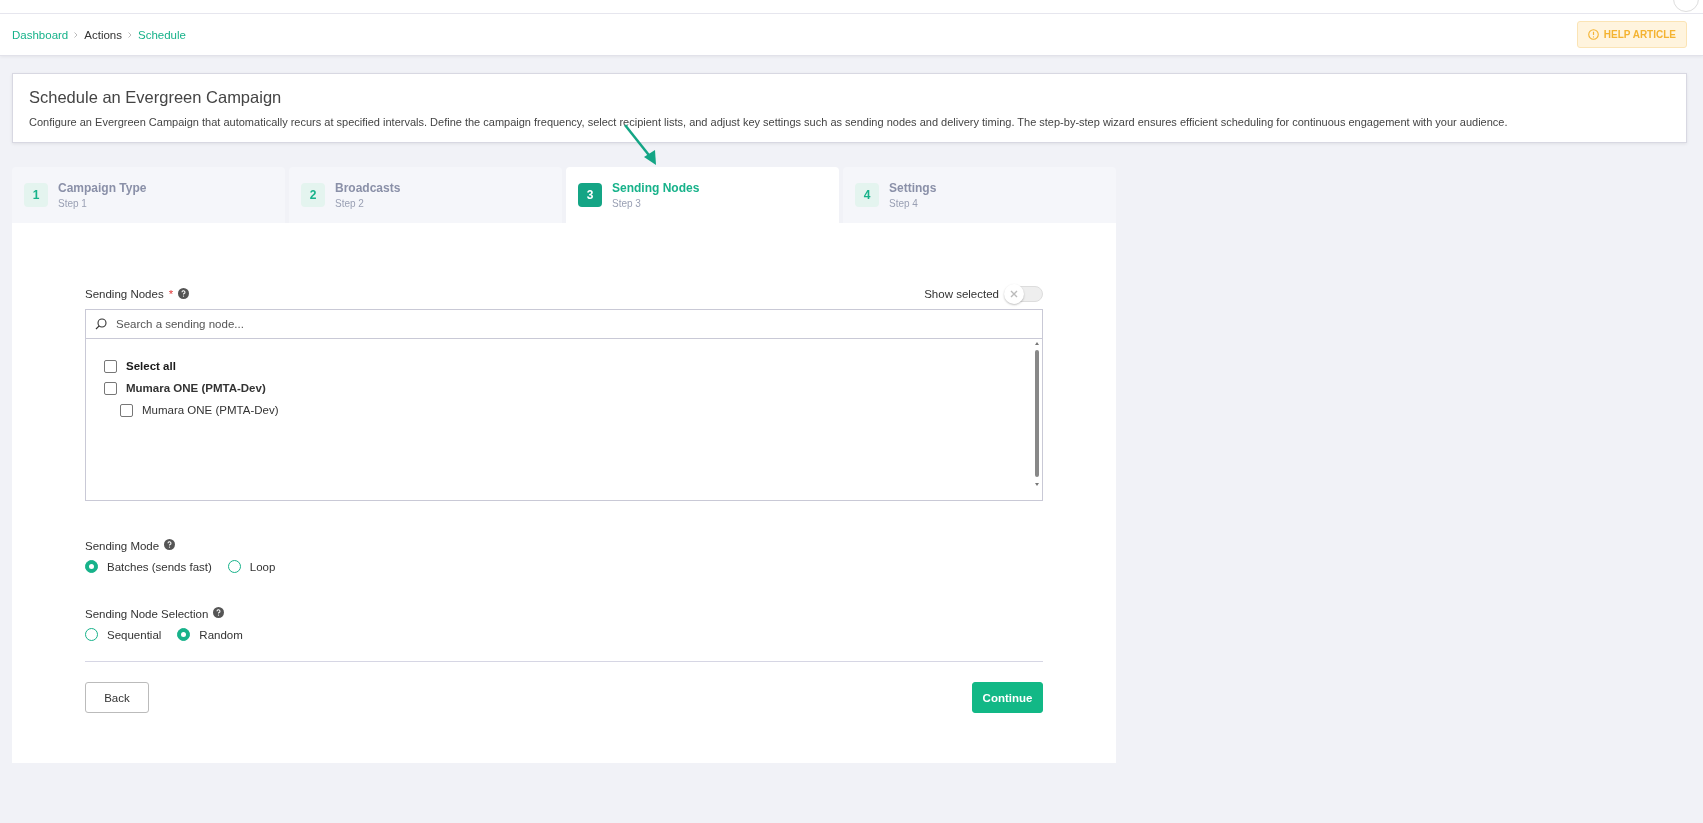 The image size is (1703, 823). What do you see at coordinates (36, 195) in the screenshot?
I see `step-number: 1` at bounding box center [36, 195].